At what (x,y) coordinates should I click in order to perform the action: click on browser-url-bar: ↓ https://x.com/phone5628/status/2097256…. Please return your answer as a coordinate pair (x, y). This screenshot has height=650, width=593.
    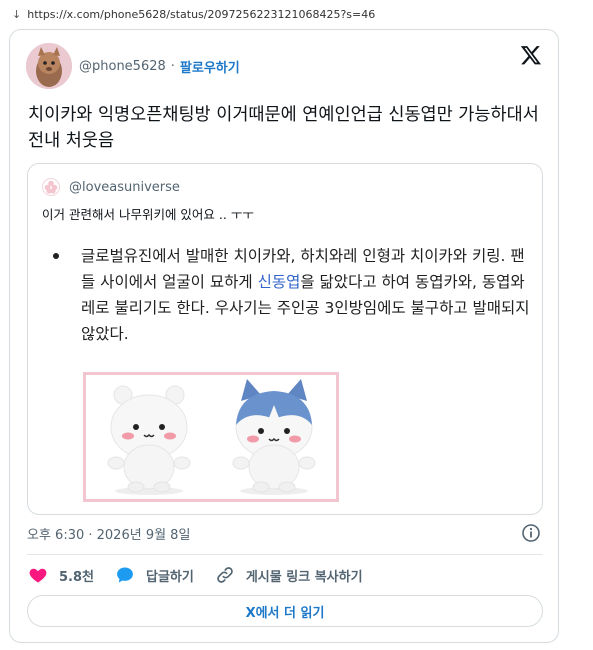
    Looking at the image, I should click on (296, 14).